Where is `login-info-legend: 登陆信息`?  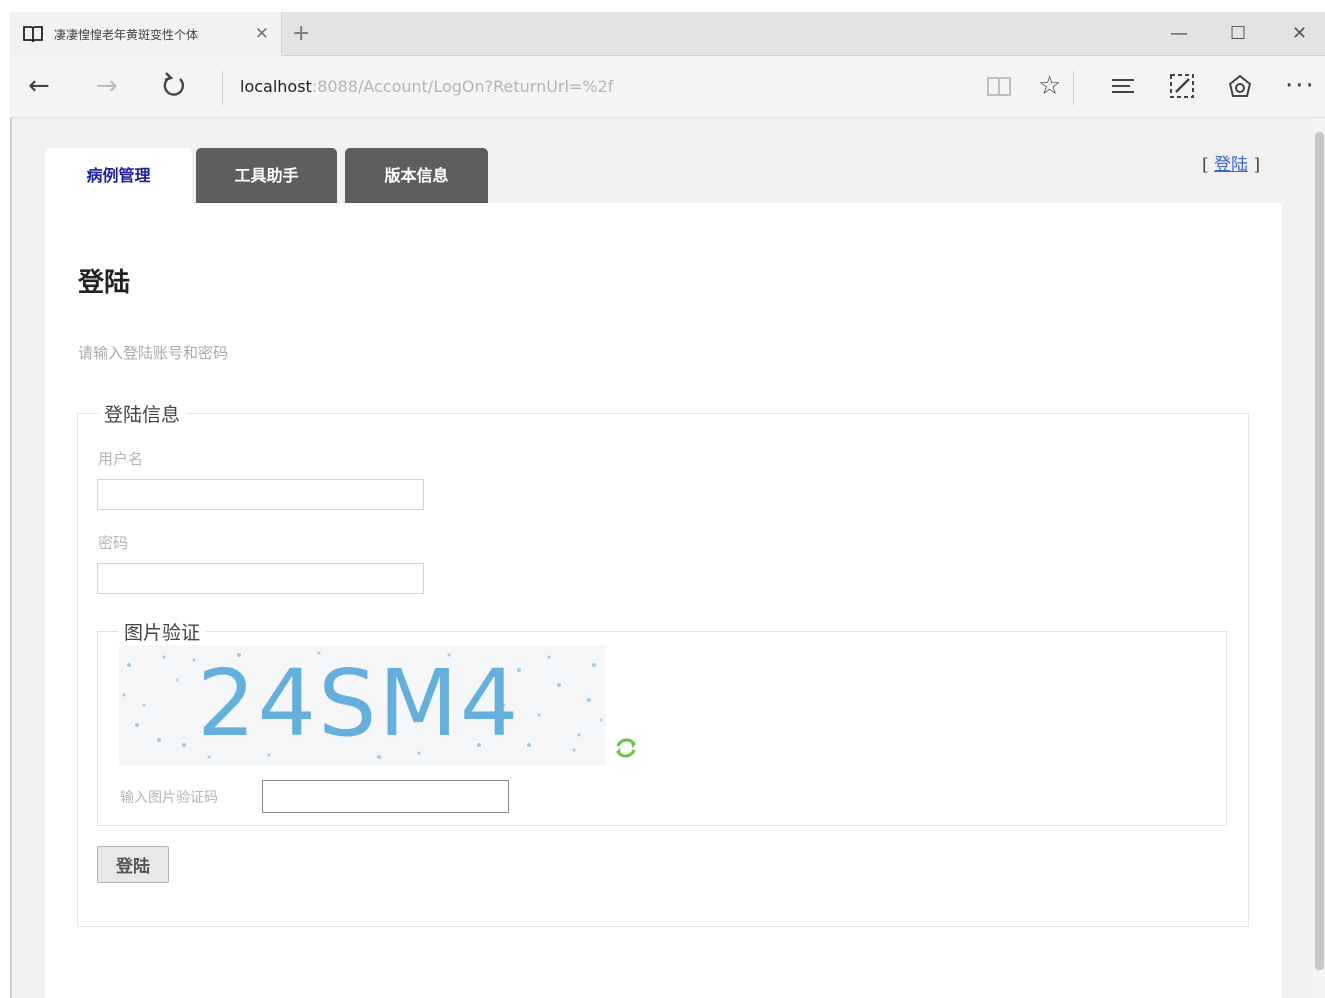
login-info-legend: 登陆信息 is located at coordinates (142, 415).